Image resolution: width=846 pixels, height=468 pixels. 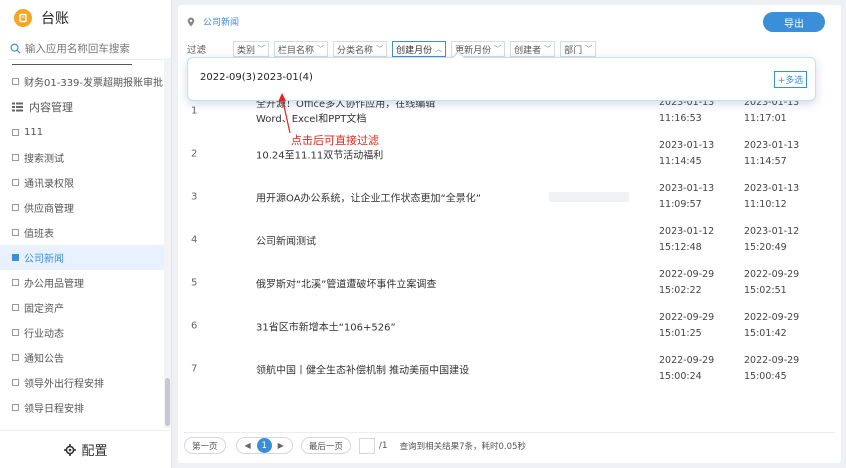 I want to click on sidebar-search, so click(x=85, y=49).